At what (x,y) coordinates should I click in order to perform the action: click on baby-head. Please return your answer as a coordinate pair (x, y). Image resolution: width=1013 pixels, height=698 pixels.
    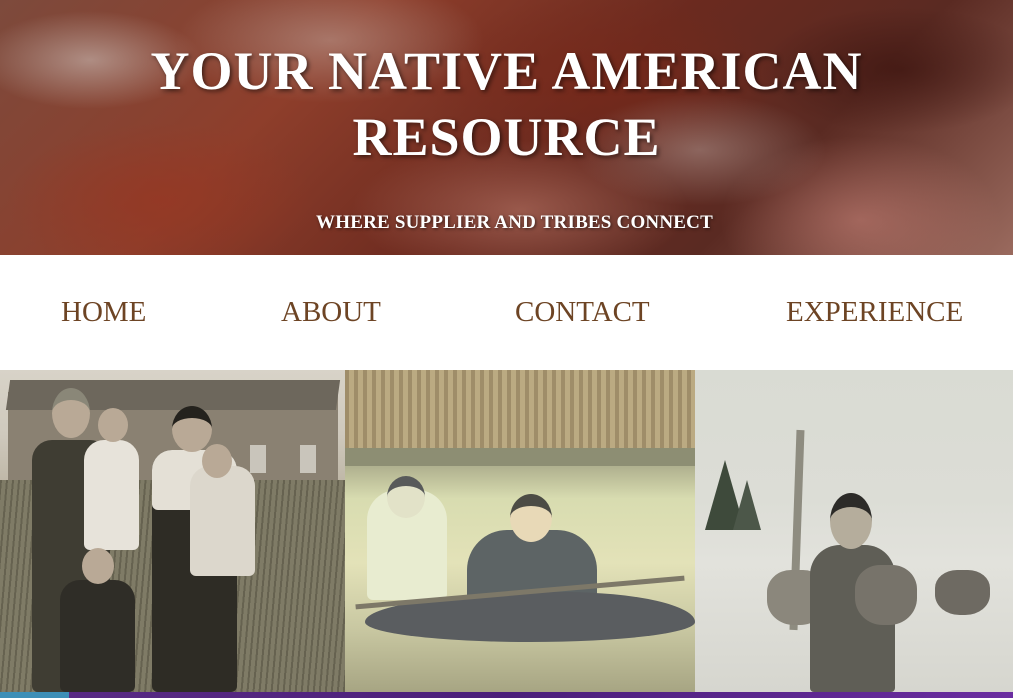
    Looking at the image, I should click on (113, 425).